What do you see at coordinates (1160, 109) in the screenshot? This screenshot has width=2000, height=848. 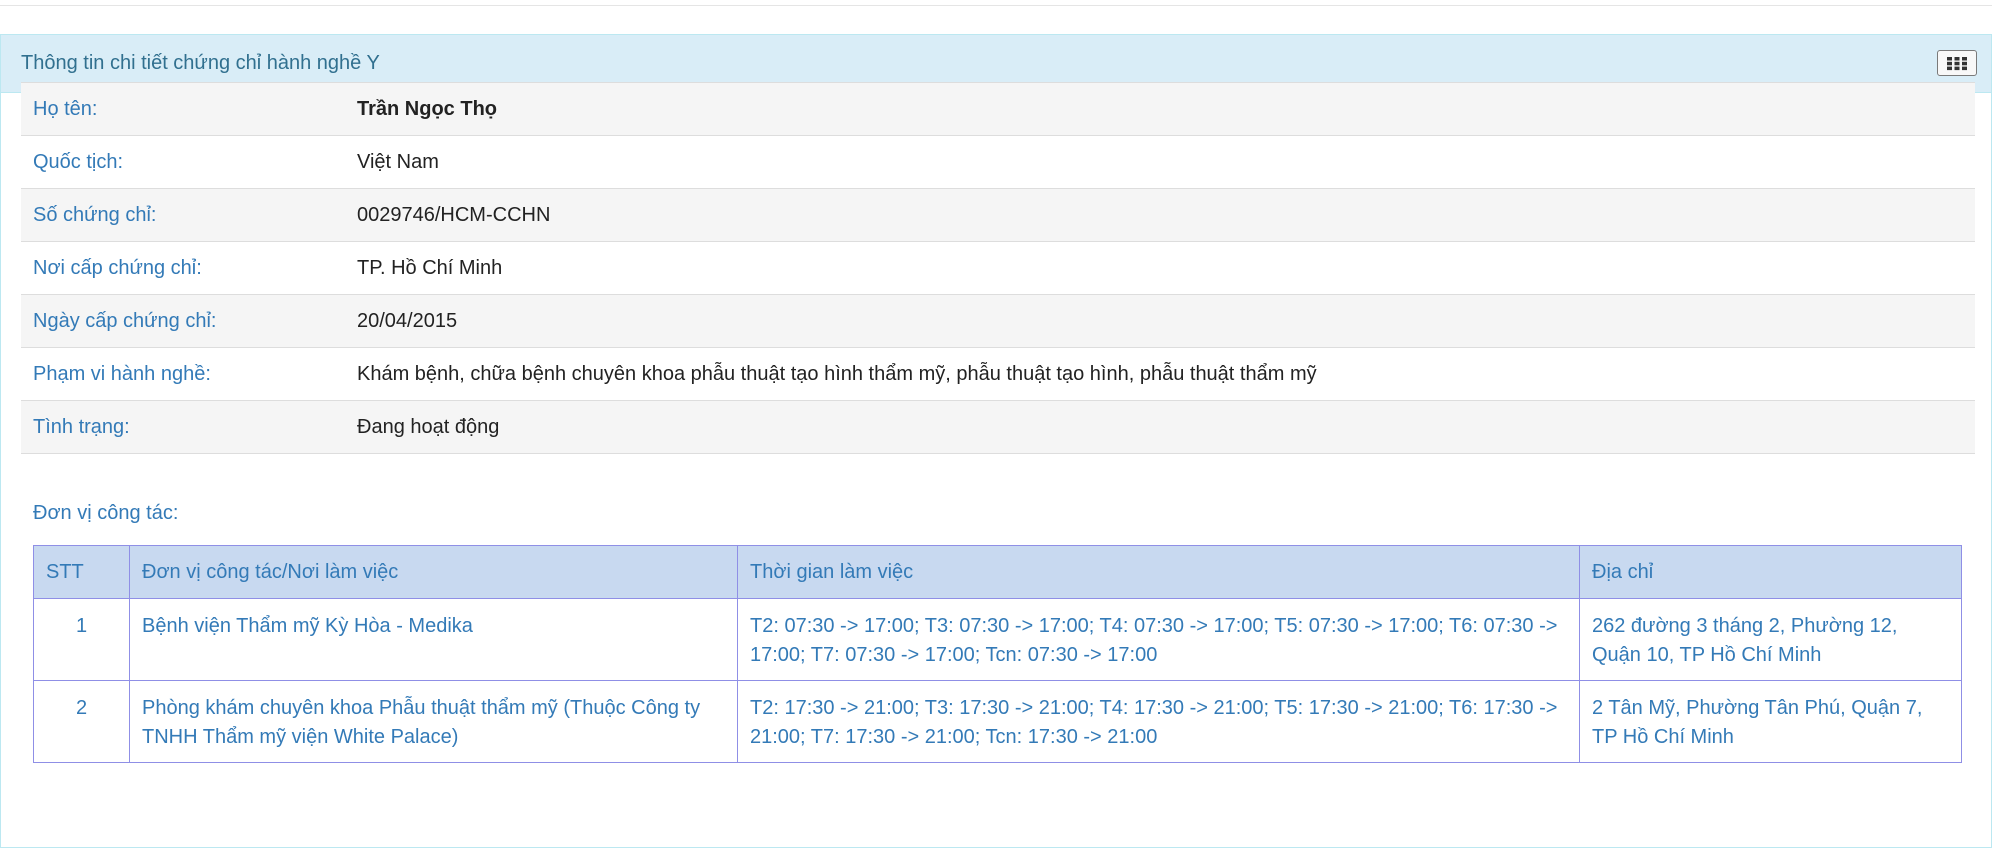 I see `info-value-name: Trần Ngọc Thọ` at bounding box center [1160, 109].